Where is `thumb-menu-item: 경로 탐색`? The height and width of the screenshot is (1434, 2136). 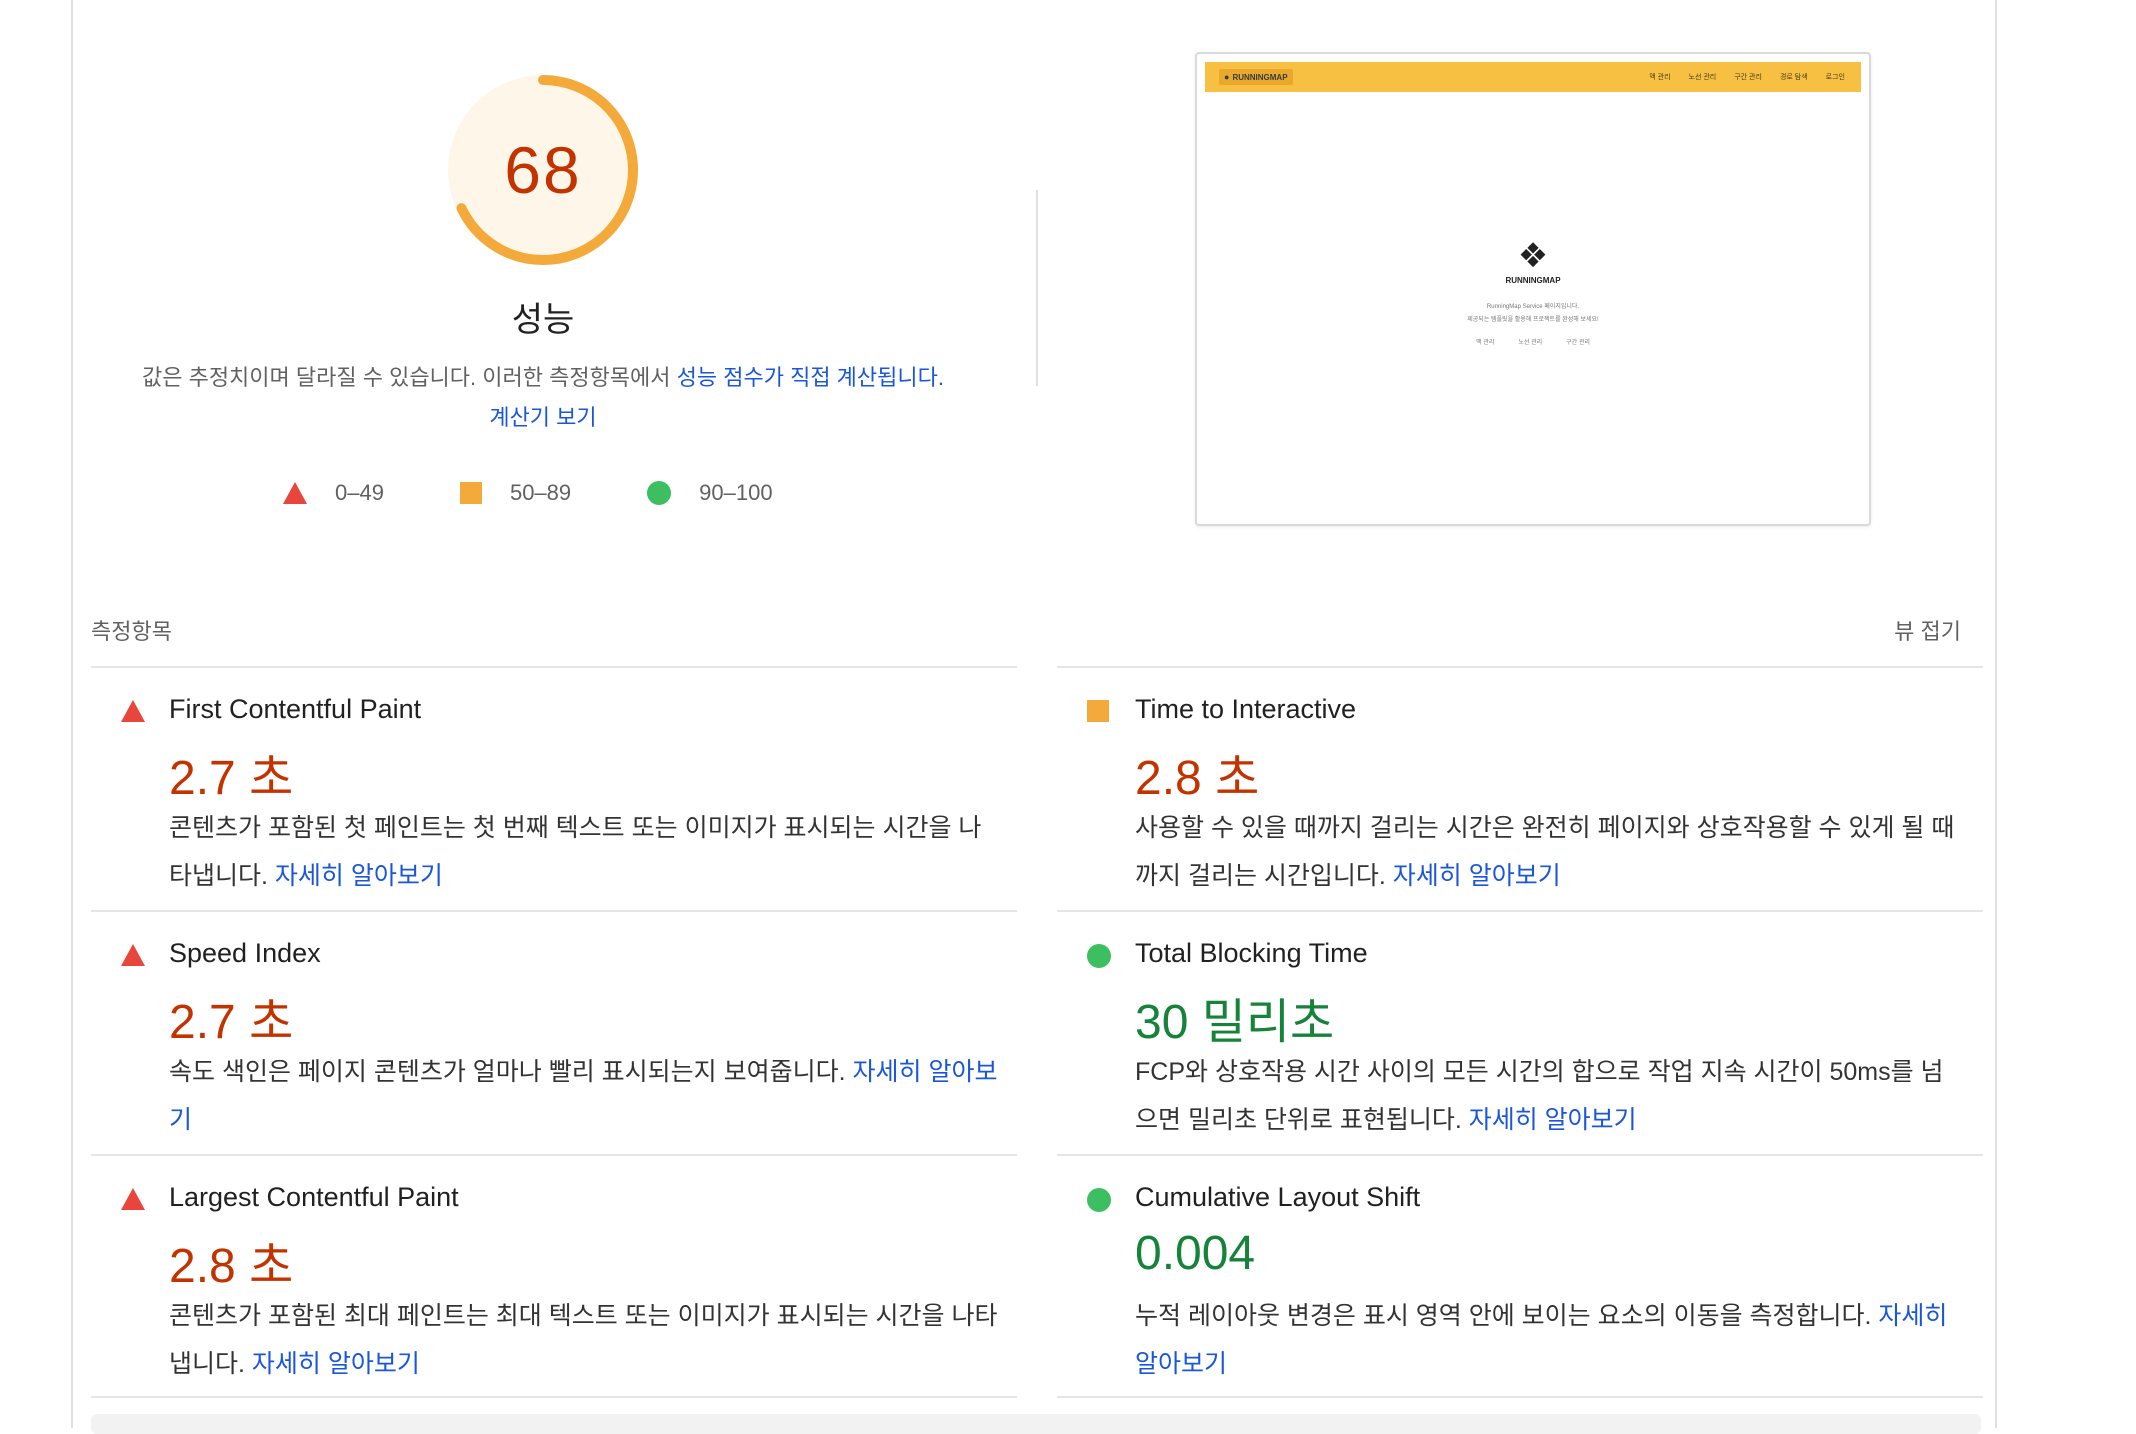 thumb-menu-item: 경로 탐색 is located at coordinates (1793, 77).